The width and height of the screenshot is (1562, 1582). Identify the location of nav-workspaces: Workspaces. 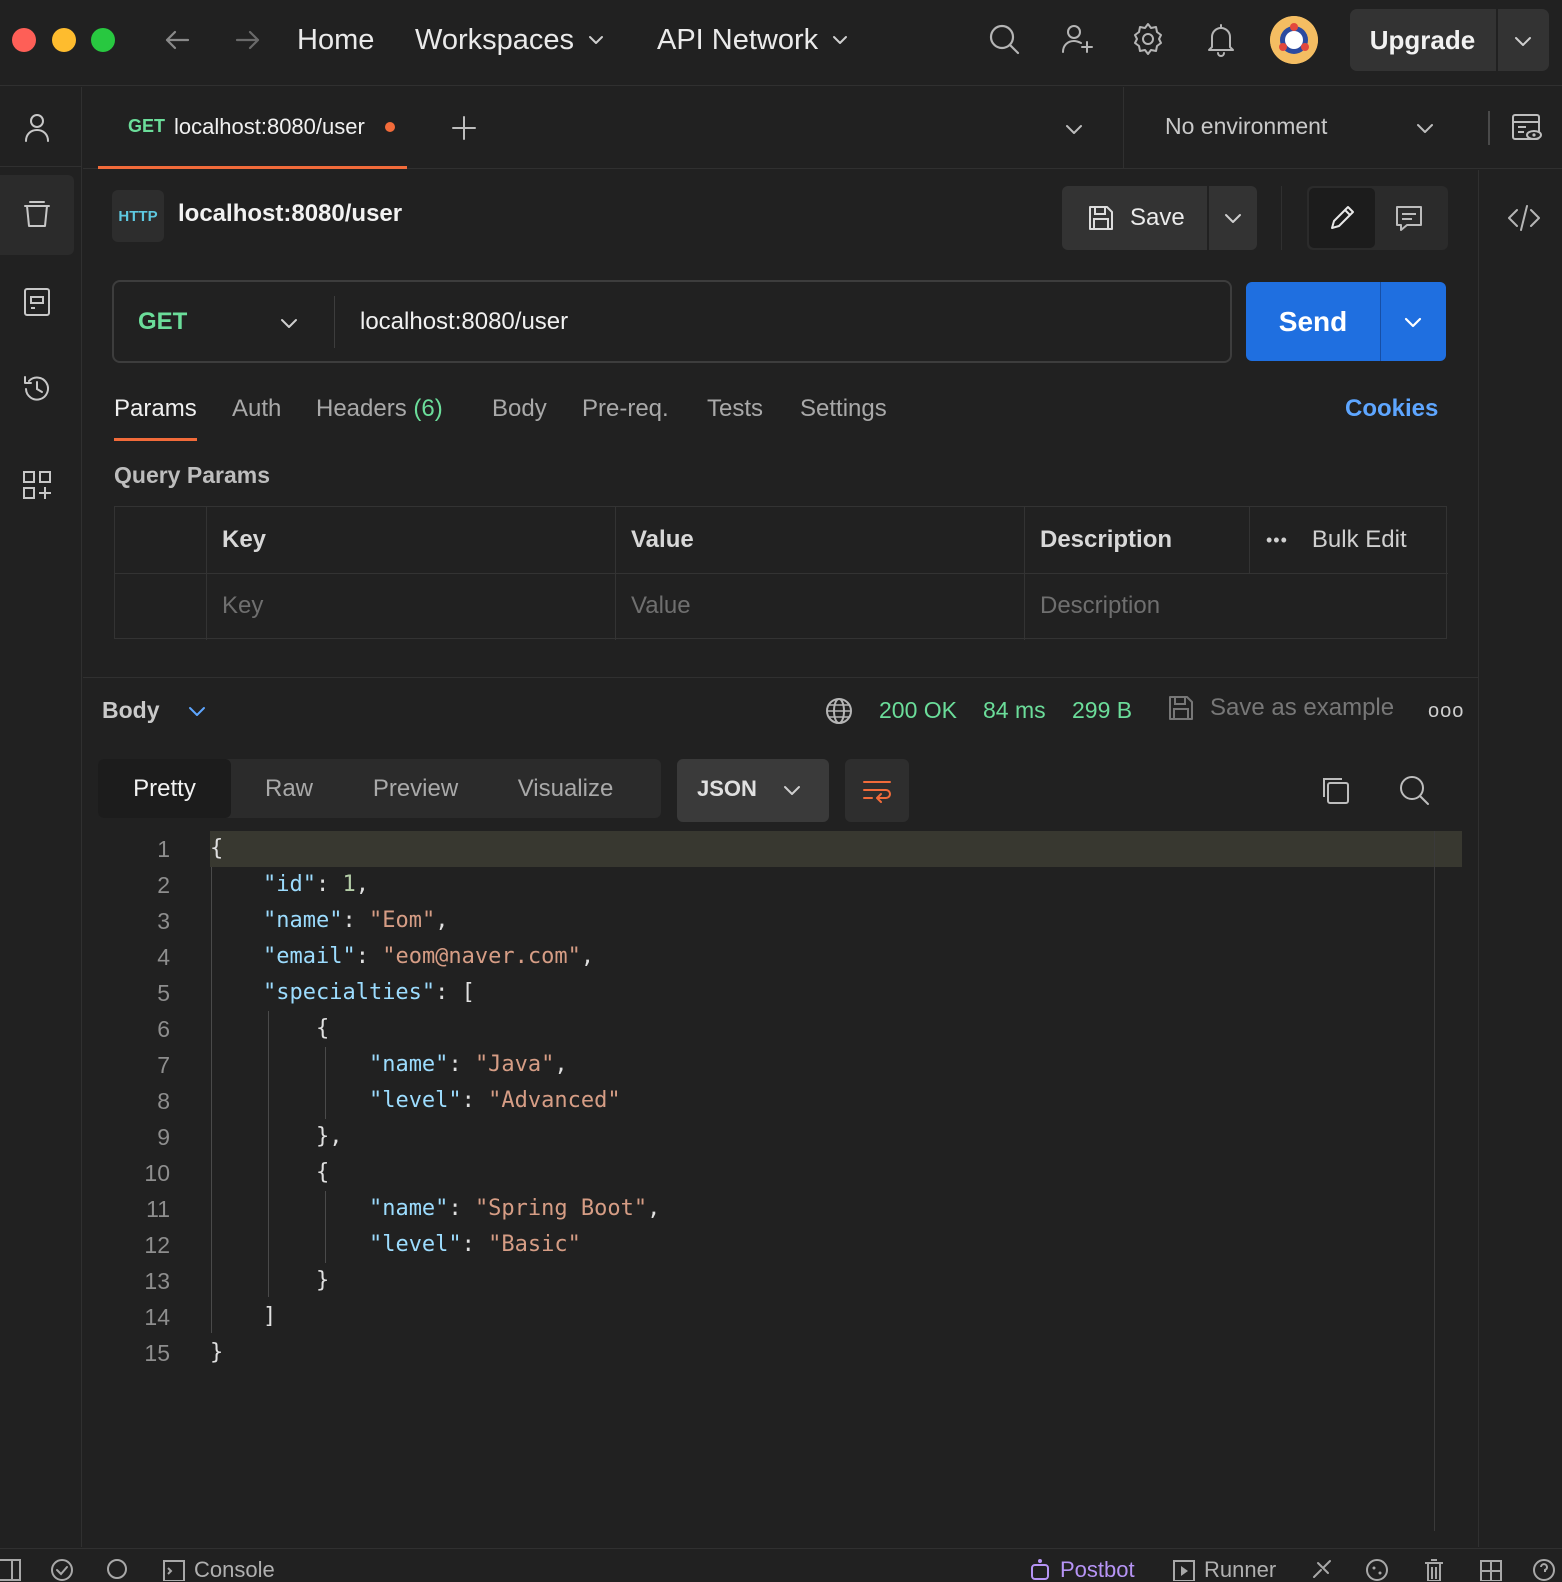
(510, 40).